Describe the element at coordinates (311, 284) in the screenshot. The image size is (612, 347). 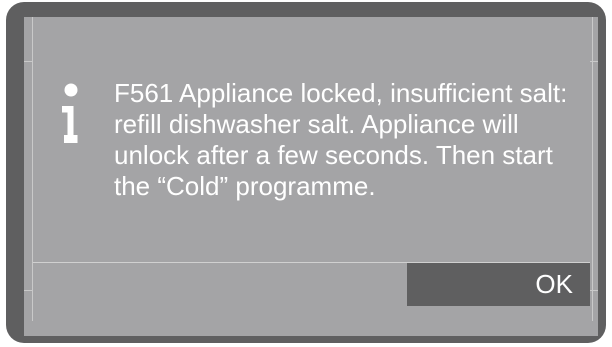
I see `button-bar: OK` at that location.